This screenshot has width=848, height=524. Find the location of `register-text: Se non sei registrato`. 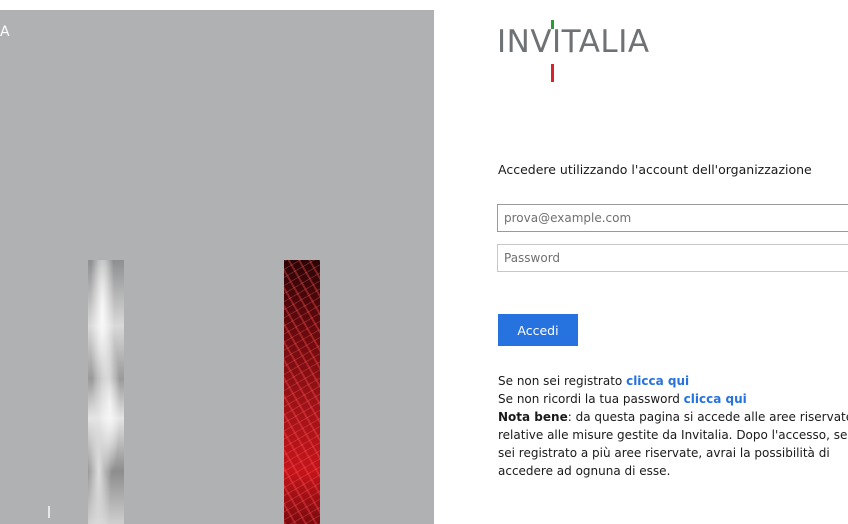

register-text: Se non sei registrato is located at coordinates (562, 381).